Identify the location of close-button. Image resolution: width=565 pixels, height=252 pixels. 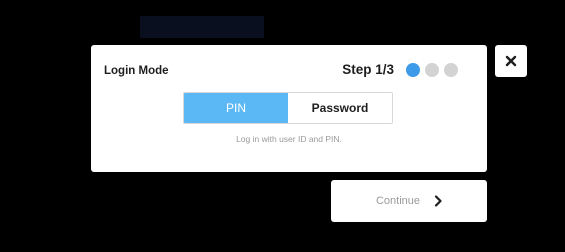
(511, 61).